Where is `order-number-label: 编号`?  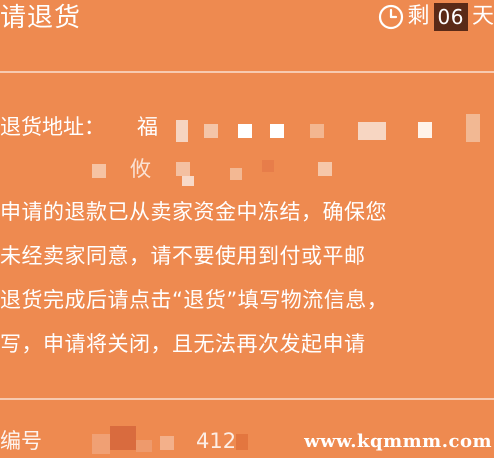 order-number-label: 编号 is located at coordinates (21, 441).